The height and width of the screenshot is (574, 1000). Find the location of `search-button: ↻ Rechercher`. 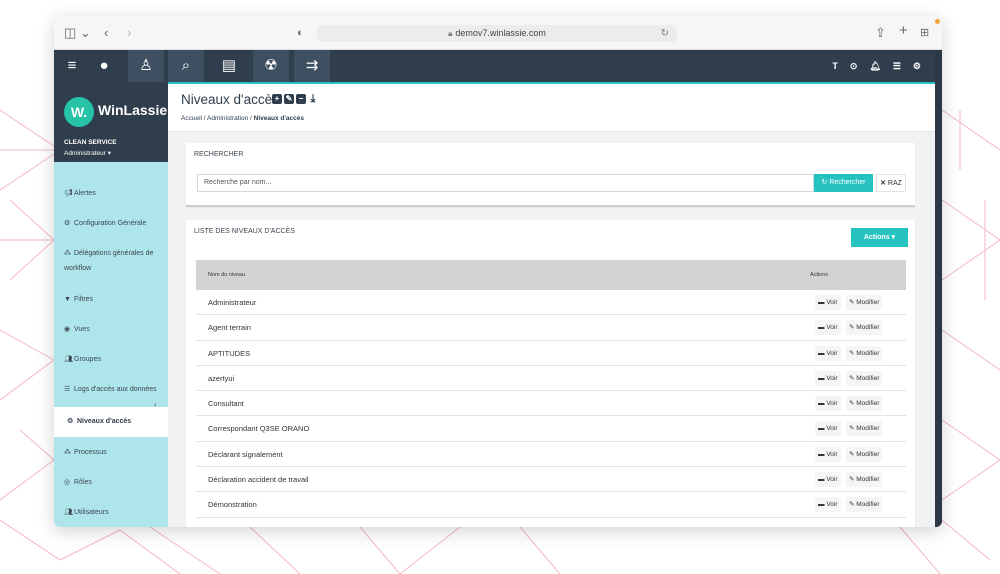

search-button: ↻ Rechercher is located at coordinates (843, 183).